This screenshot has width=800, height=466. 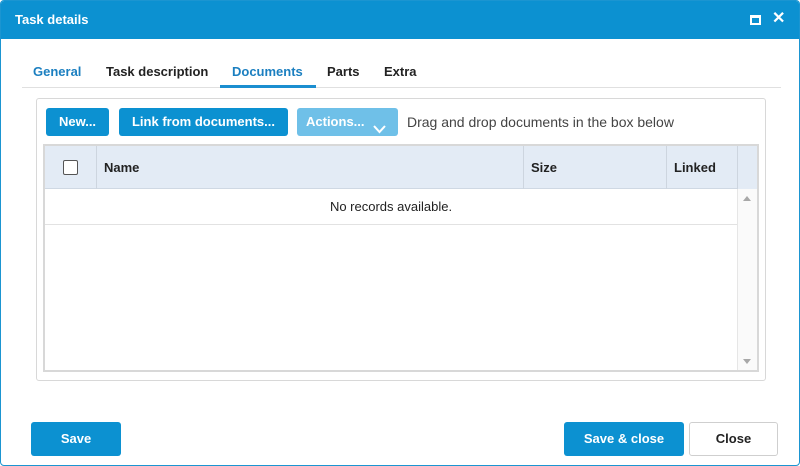 I want to click on grid-header: Name Size Linked, so click(x=401, y=167).